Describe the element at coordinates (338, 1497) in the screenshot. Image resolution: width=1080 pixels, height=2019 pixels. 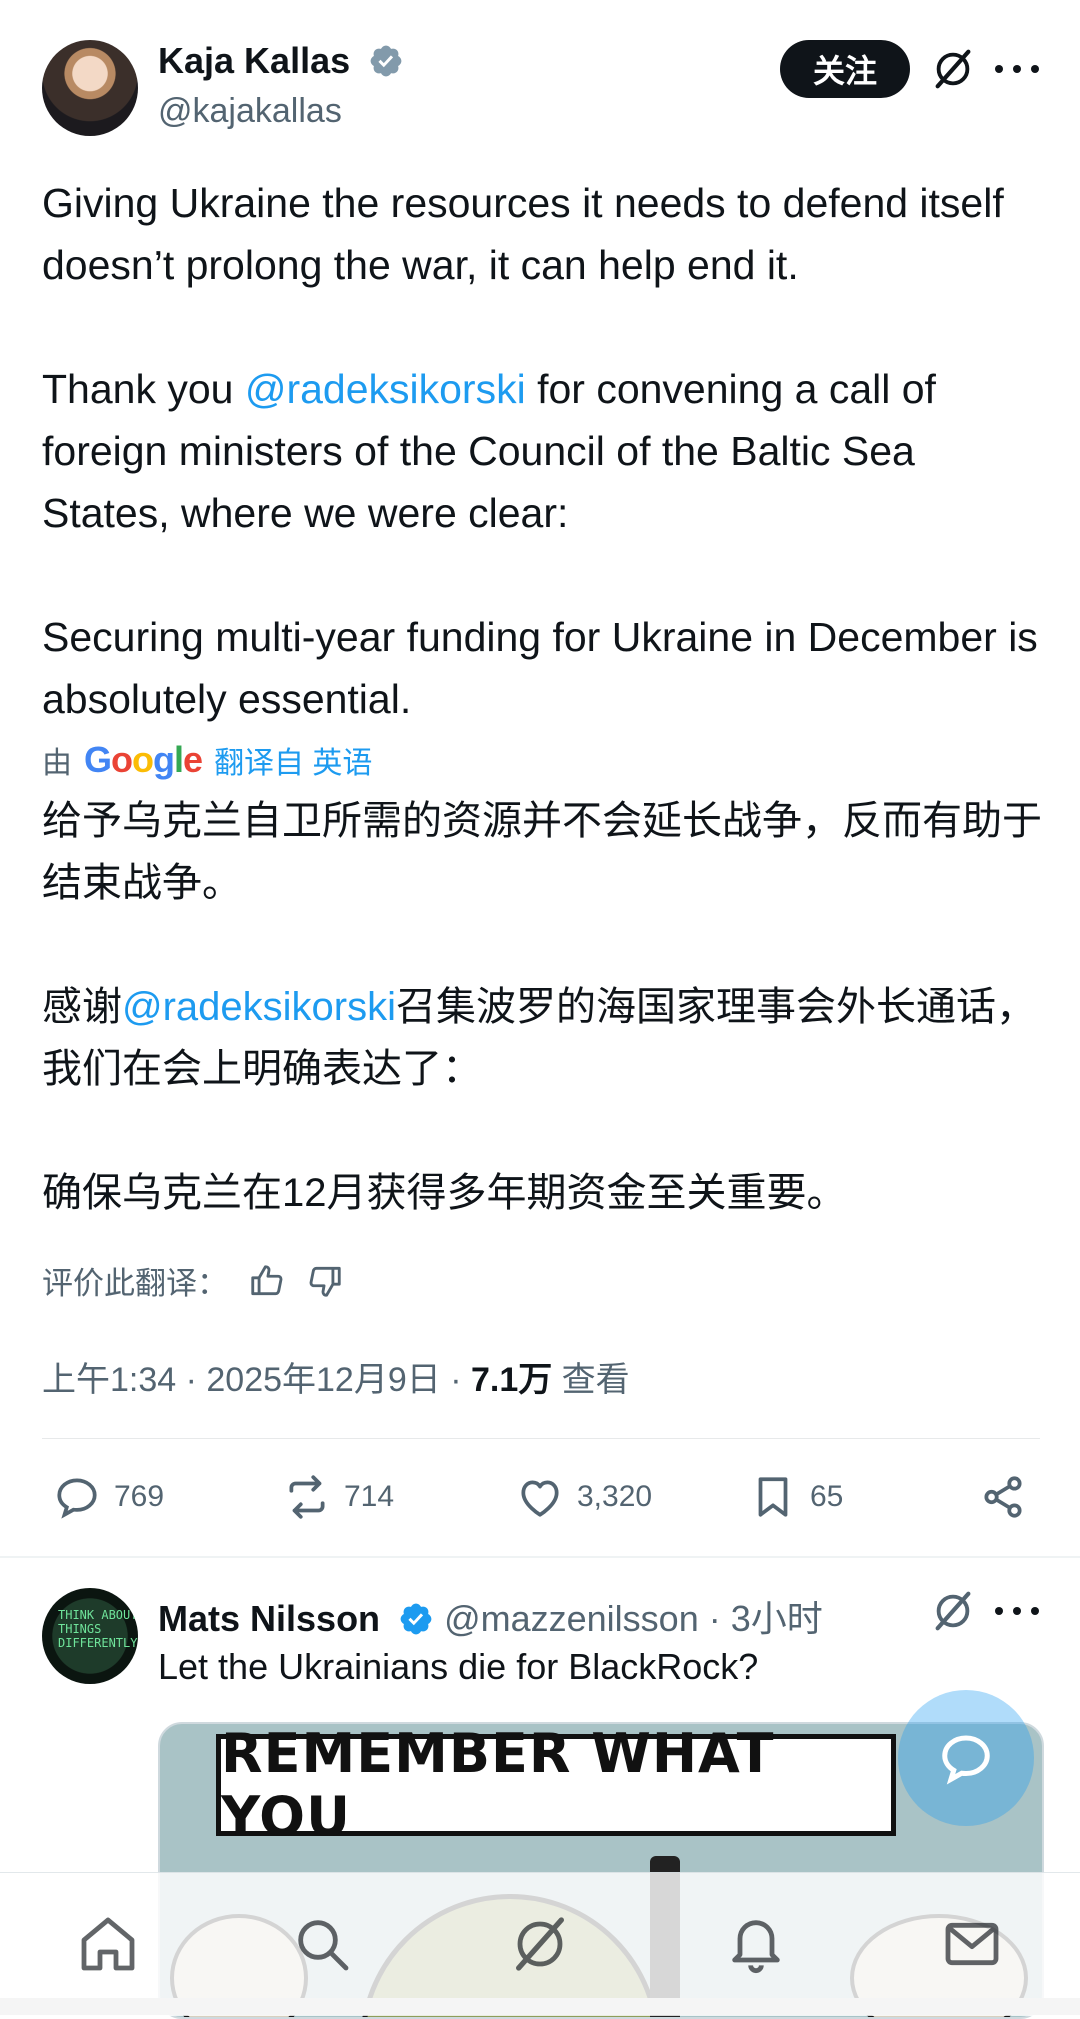
I see `repost-button: 714` at that location.